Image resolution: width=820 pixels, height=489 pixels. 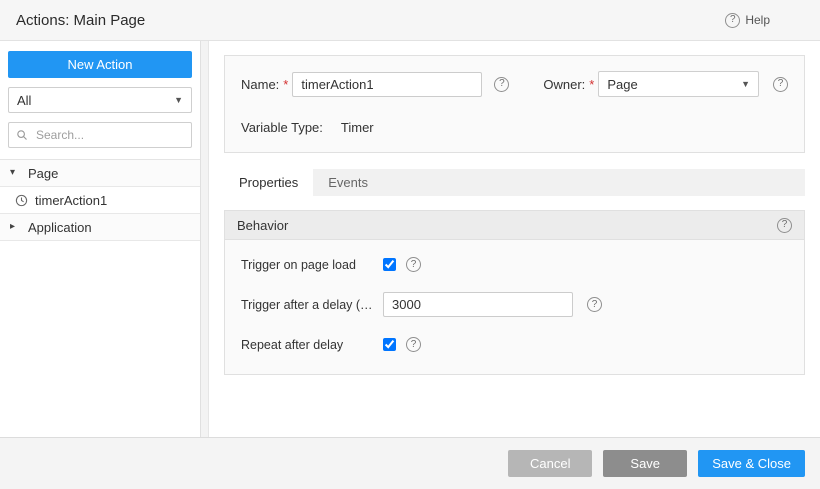 What do you see at coordinates (292, 344) in the screenshot?
I see `repeat-after-delay-label: Repeat after delay` at bounding box center [292, 344].